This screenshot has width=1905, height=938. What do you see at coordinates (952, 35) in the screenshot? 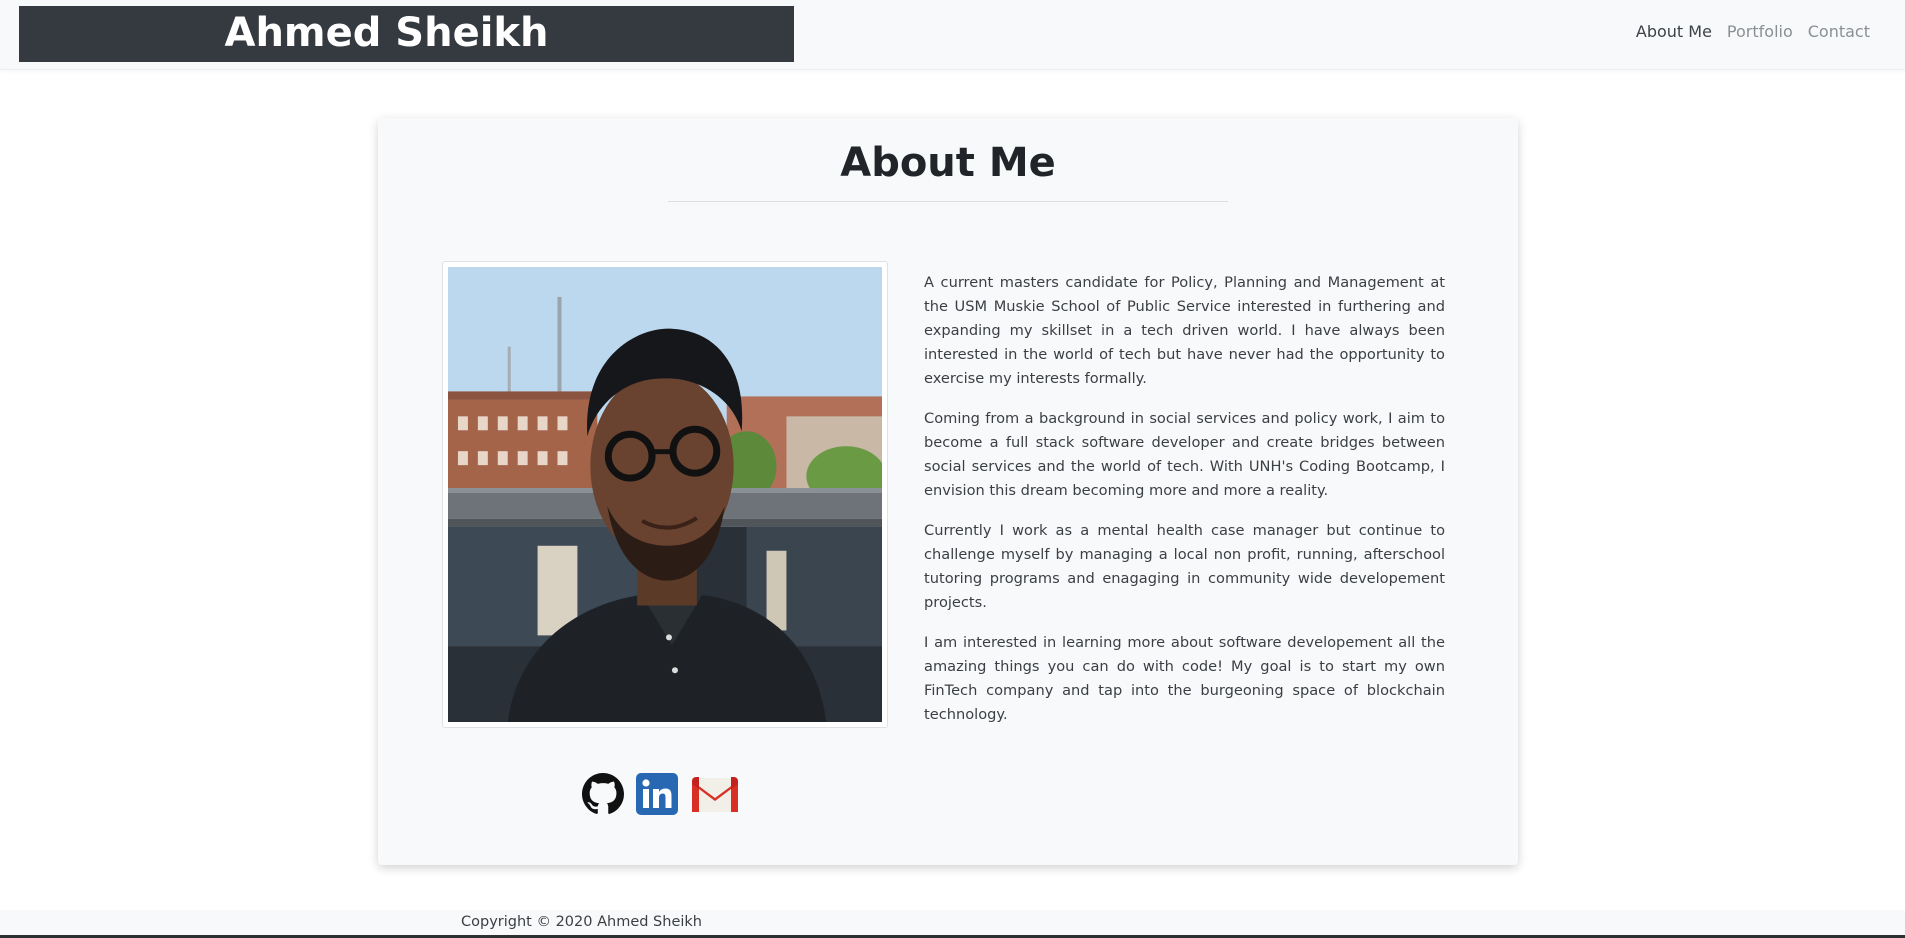
I see `navbar: Ahmed Sheikh About Me Portfolio Contact` at bounding box center [952, 35].